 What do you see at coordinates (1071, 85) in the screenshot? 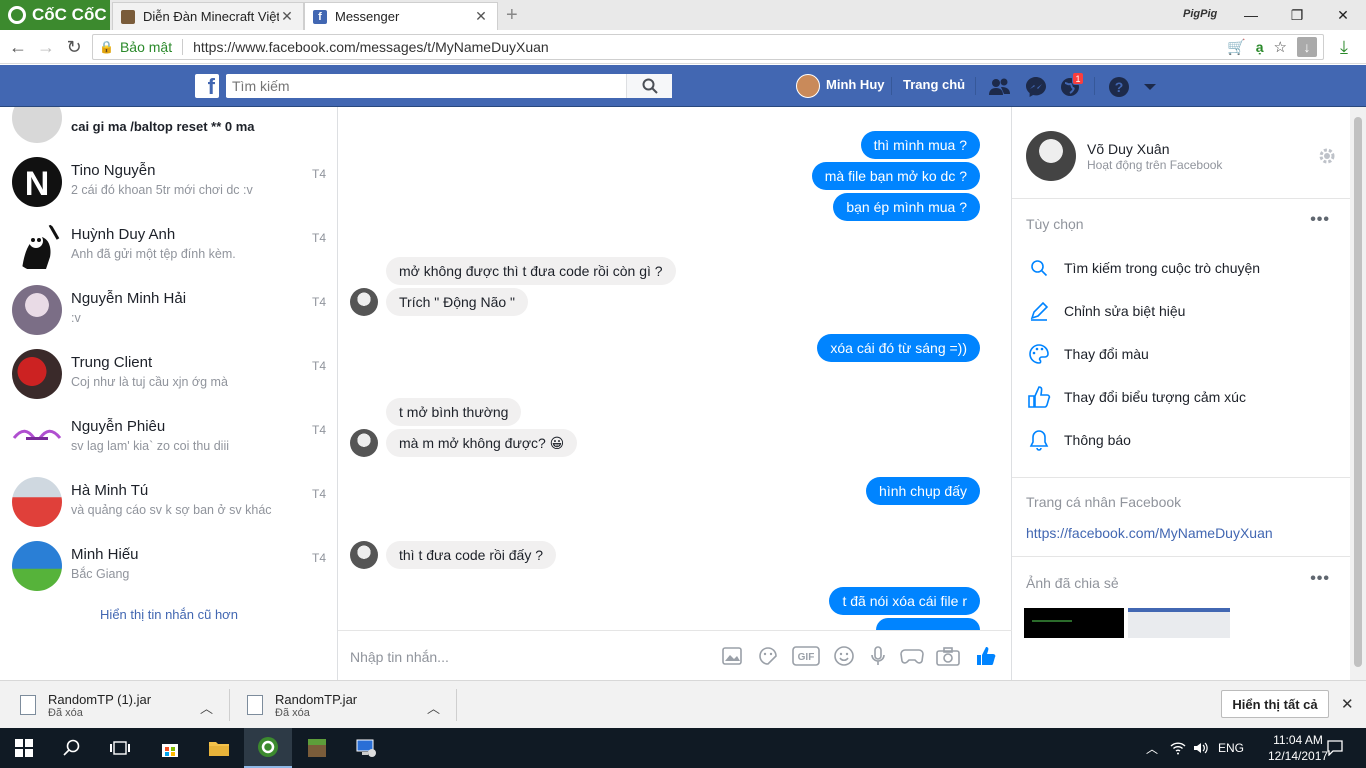
I see `notifications-globe-icon: 1` at bounding box center [1071, 85].